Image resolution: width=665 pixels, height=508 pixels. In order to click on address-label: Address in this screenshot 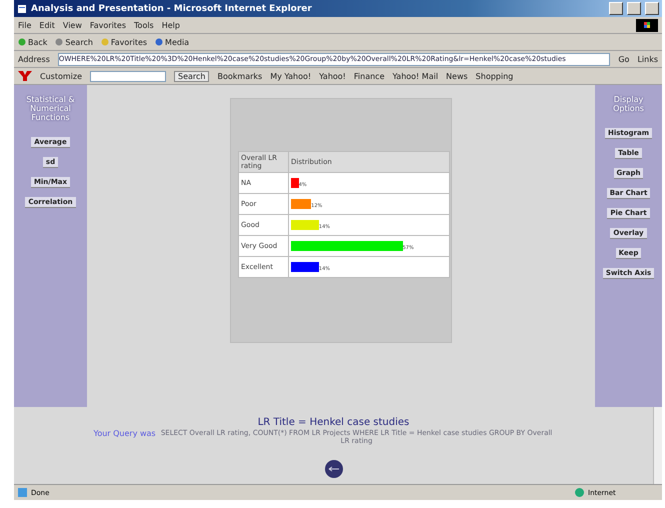, I will do `click(34, 59)`.